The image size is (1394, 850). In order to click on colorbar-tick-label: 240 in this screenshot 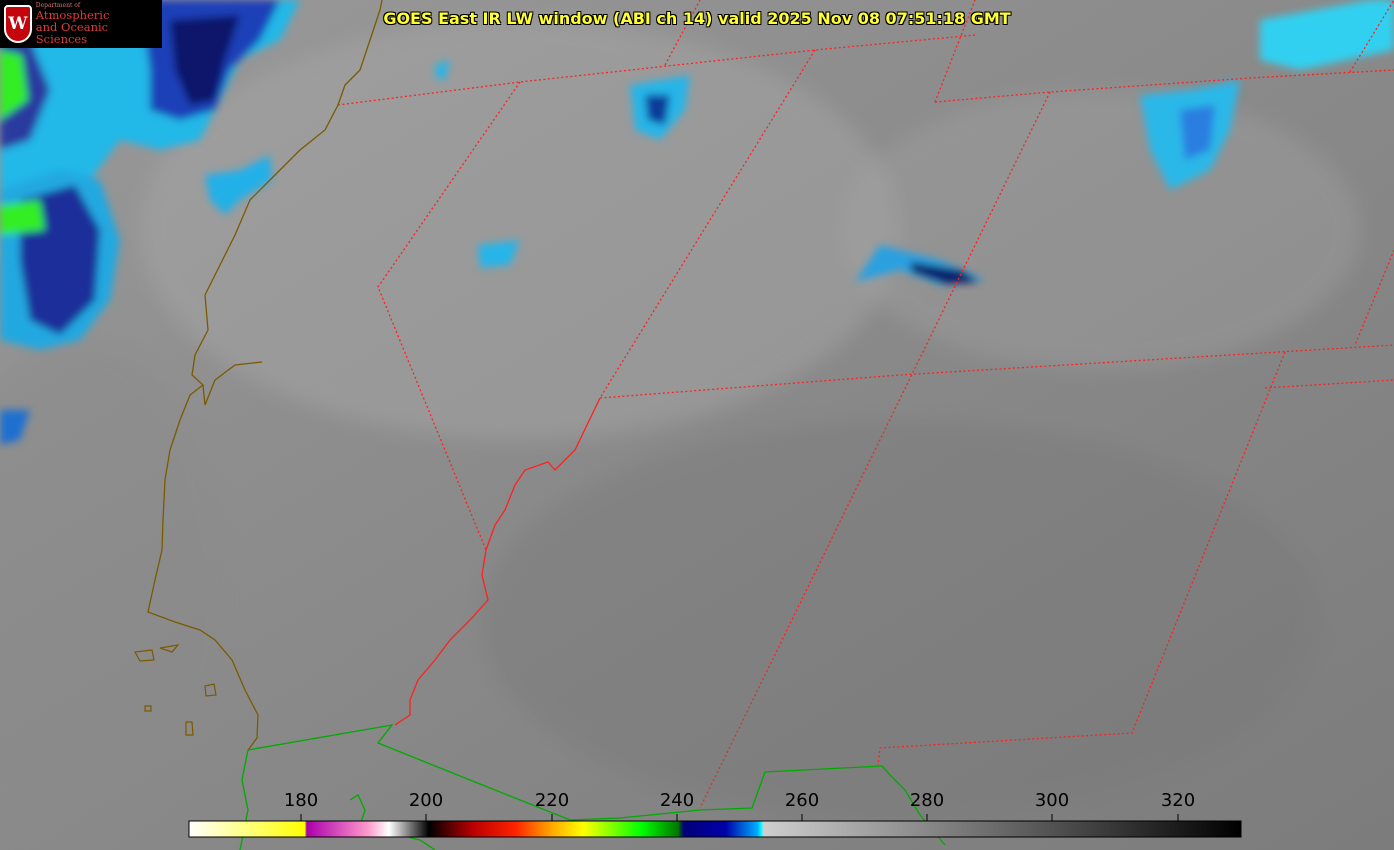, I will do `click(677, 800)`.